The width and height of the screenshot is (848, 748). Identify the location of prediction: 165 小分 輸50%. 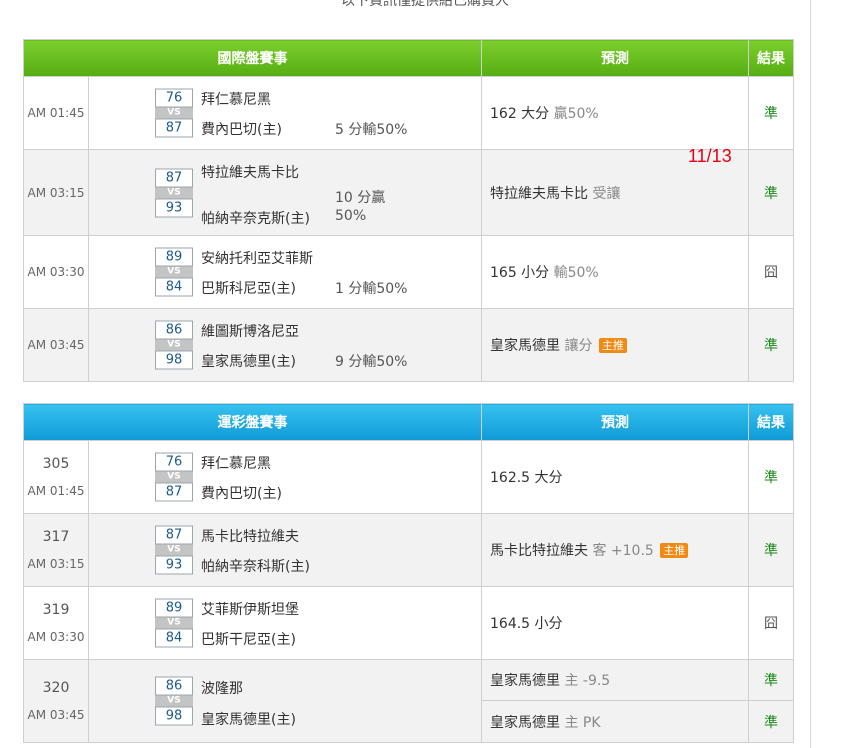
(615, 272).